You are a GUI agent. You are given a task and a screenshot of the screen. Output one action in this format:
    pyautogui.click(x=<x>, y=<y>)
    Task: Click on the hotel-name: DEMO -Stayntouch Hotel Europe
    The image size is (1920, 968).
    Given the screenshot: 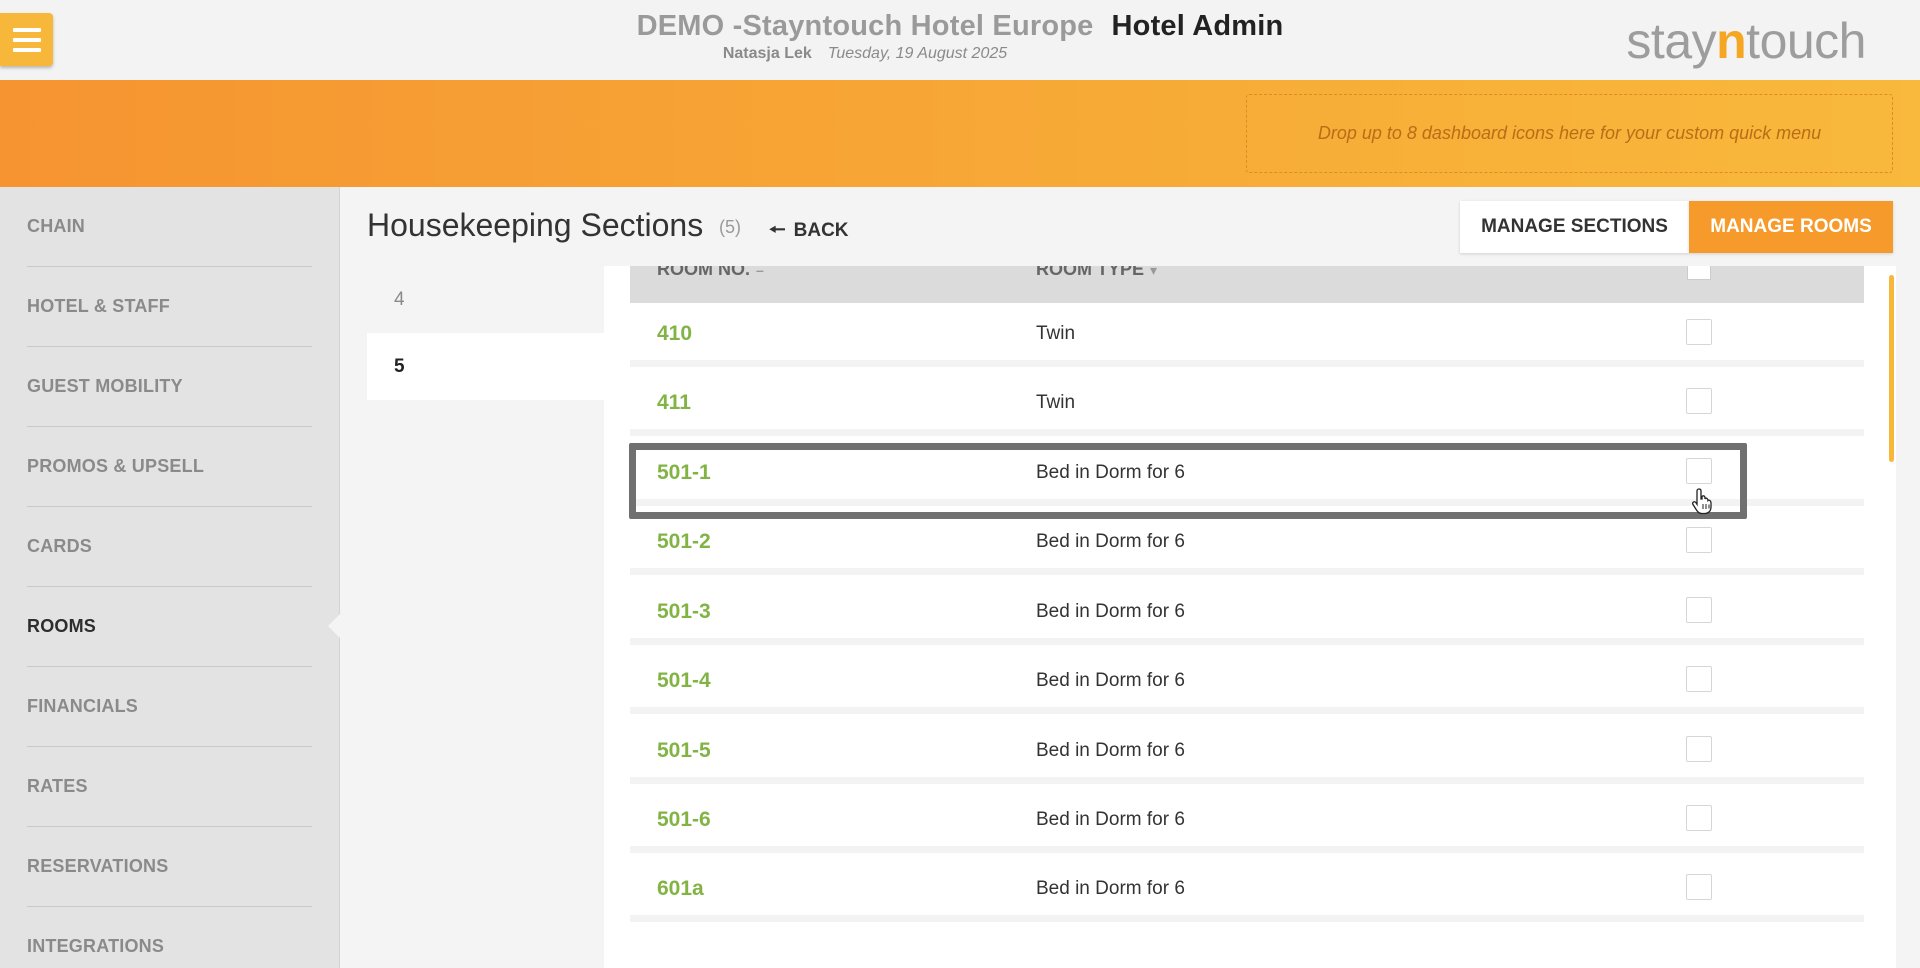 What is the action you would take?
    pyautogui.click(x=865, y=26)
    